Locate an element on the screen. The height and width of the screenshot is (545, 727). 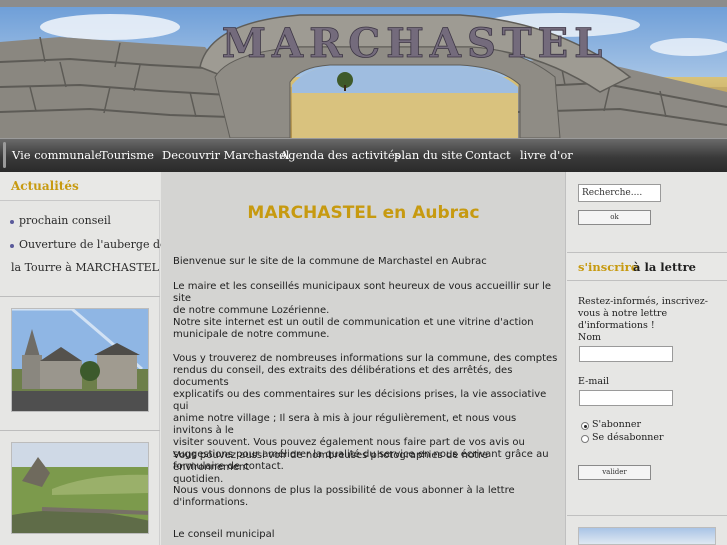
search-input is located at coordinates (619, 193).